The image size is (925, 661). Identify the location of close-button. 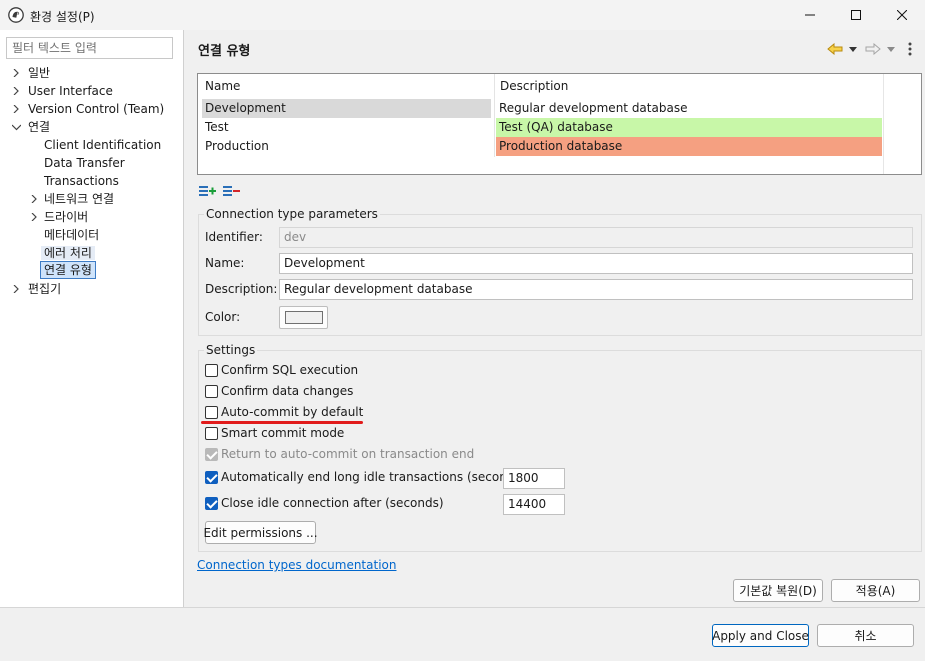
(902, 15).